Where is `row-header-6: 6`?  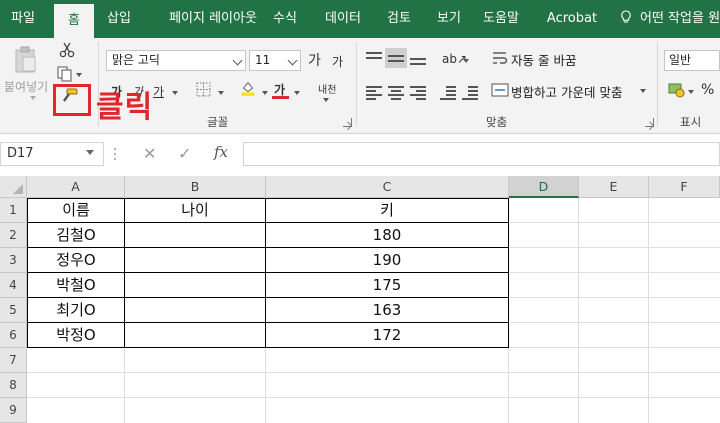
row-header-6: 6 is located at coordinates (13, 335).